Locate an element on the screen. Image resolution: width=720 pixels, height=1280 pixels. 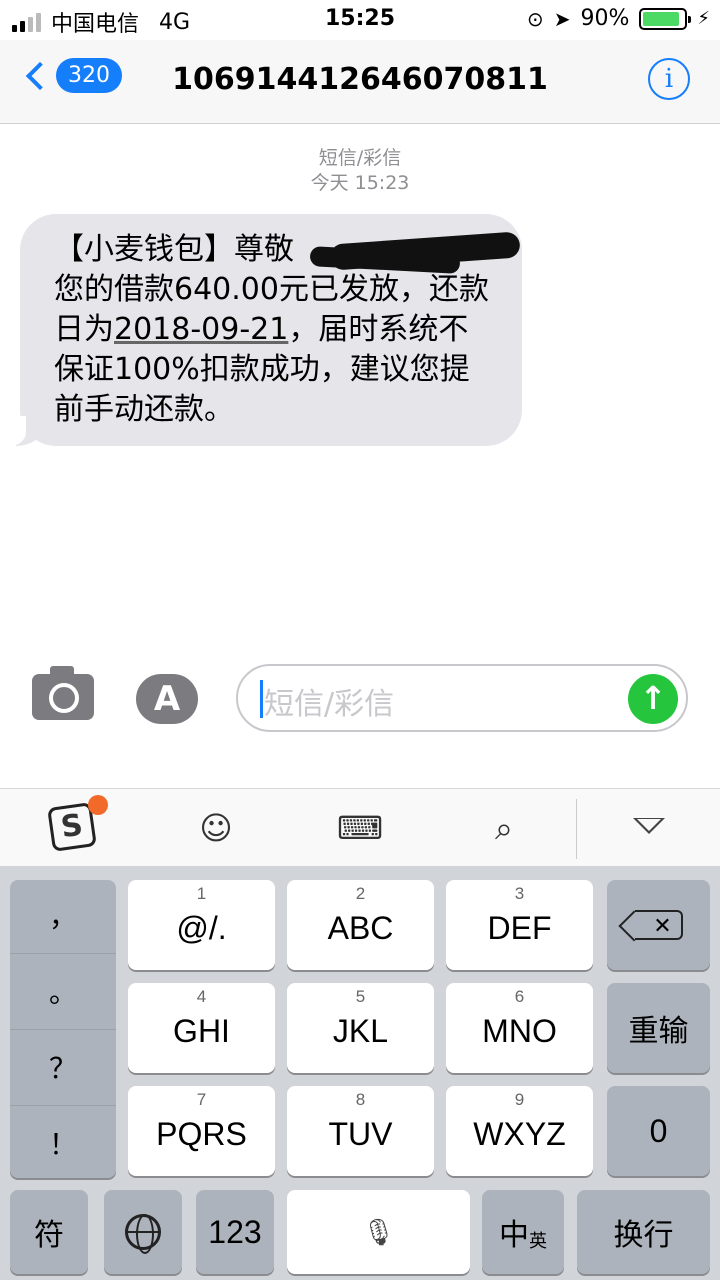
microphone-icon: 🎙 is located at coordinates (378, 1231).